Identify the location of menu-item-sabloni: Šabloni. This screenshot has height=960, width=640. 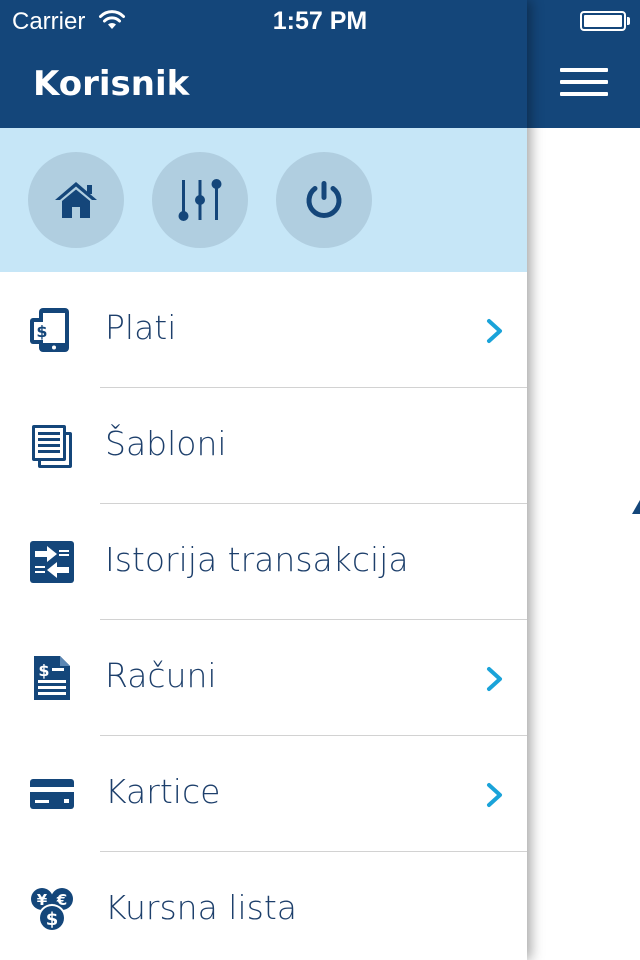
(263, 446).